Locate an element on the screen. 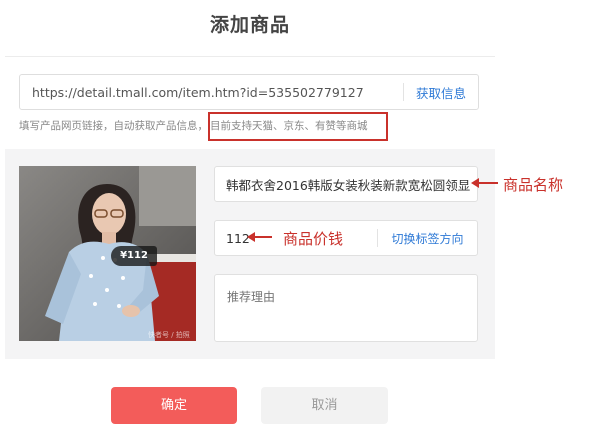  product-image is located at coordinates (107, 253).